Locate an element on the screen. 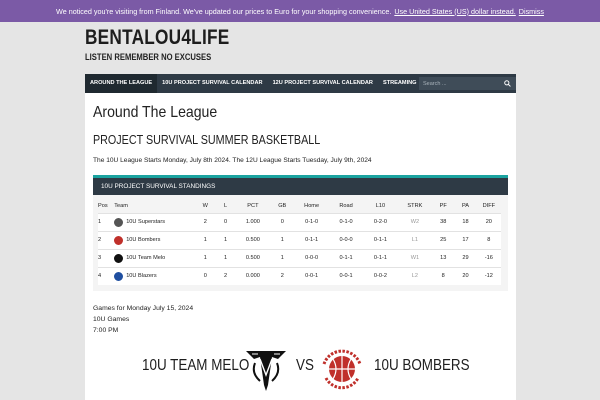 Image resolution: width=600 pixels, height=400 pixels. search-button is located at coordinates (507, 83).